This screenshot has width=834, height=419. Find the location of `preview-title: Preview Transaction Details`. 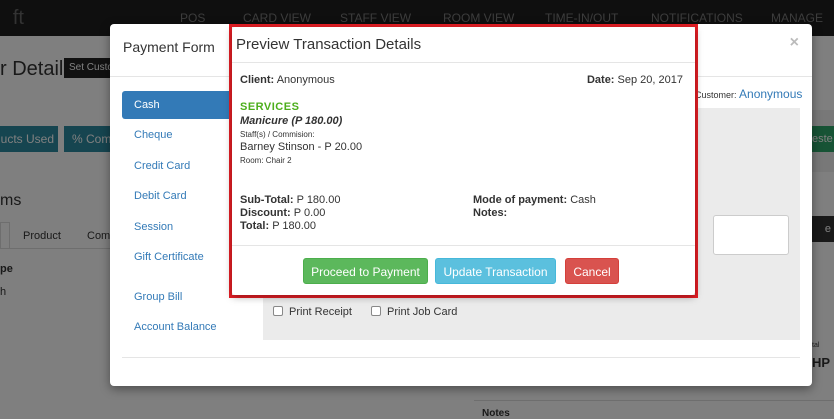

preview-title: Preview Transaction Details is located at coordinates (329, 44).